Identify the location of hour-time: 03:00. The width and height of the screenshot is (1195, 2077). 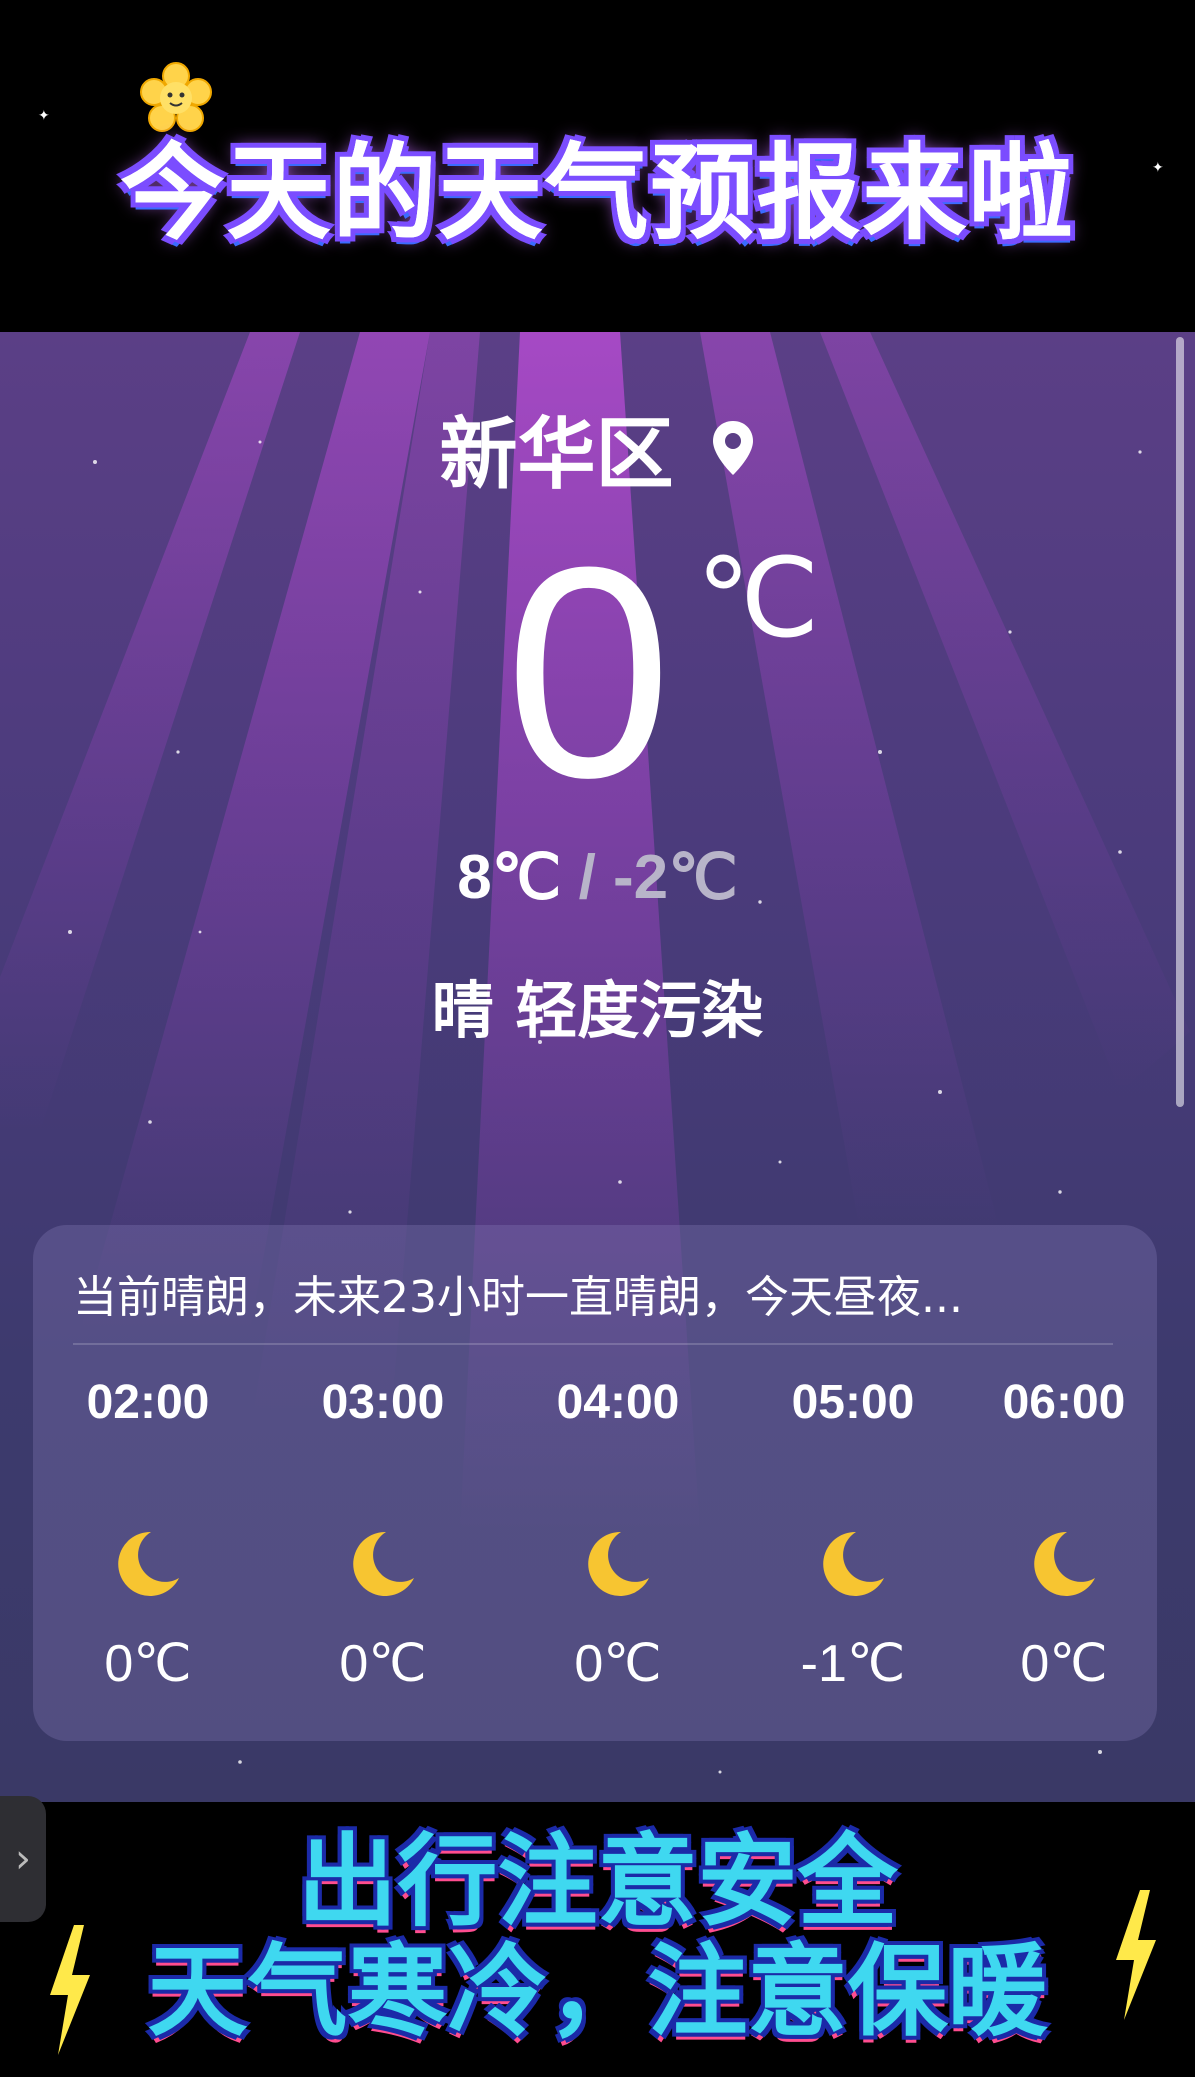
(383, 1402).